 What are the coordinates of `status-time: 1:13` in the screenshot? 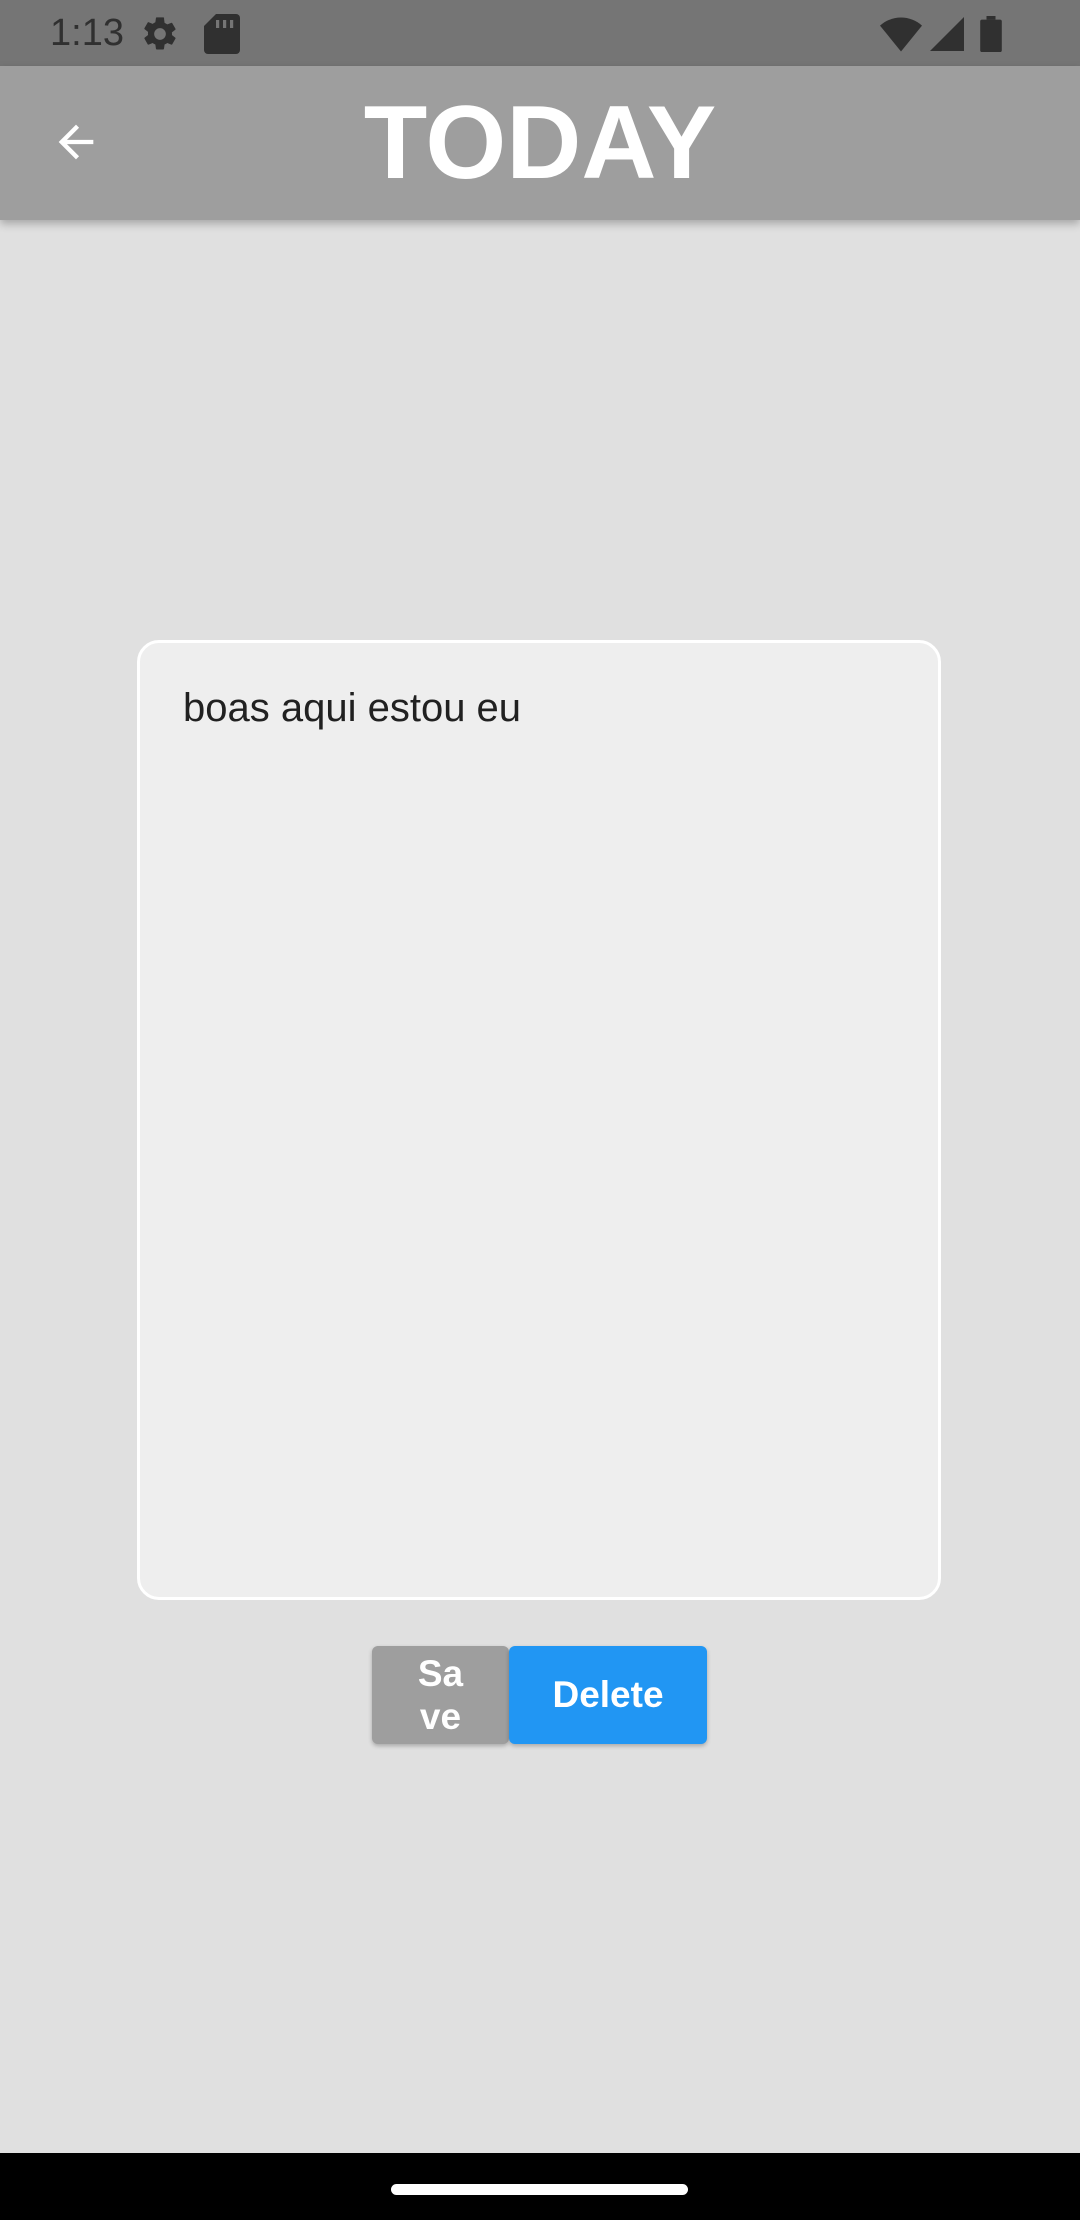 It's located at (87, 33).